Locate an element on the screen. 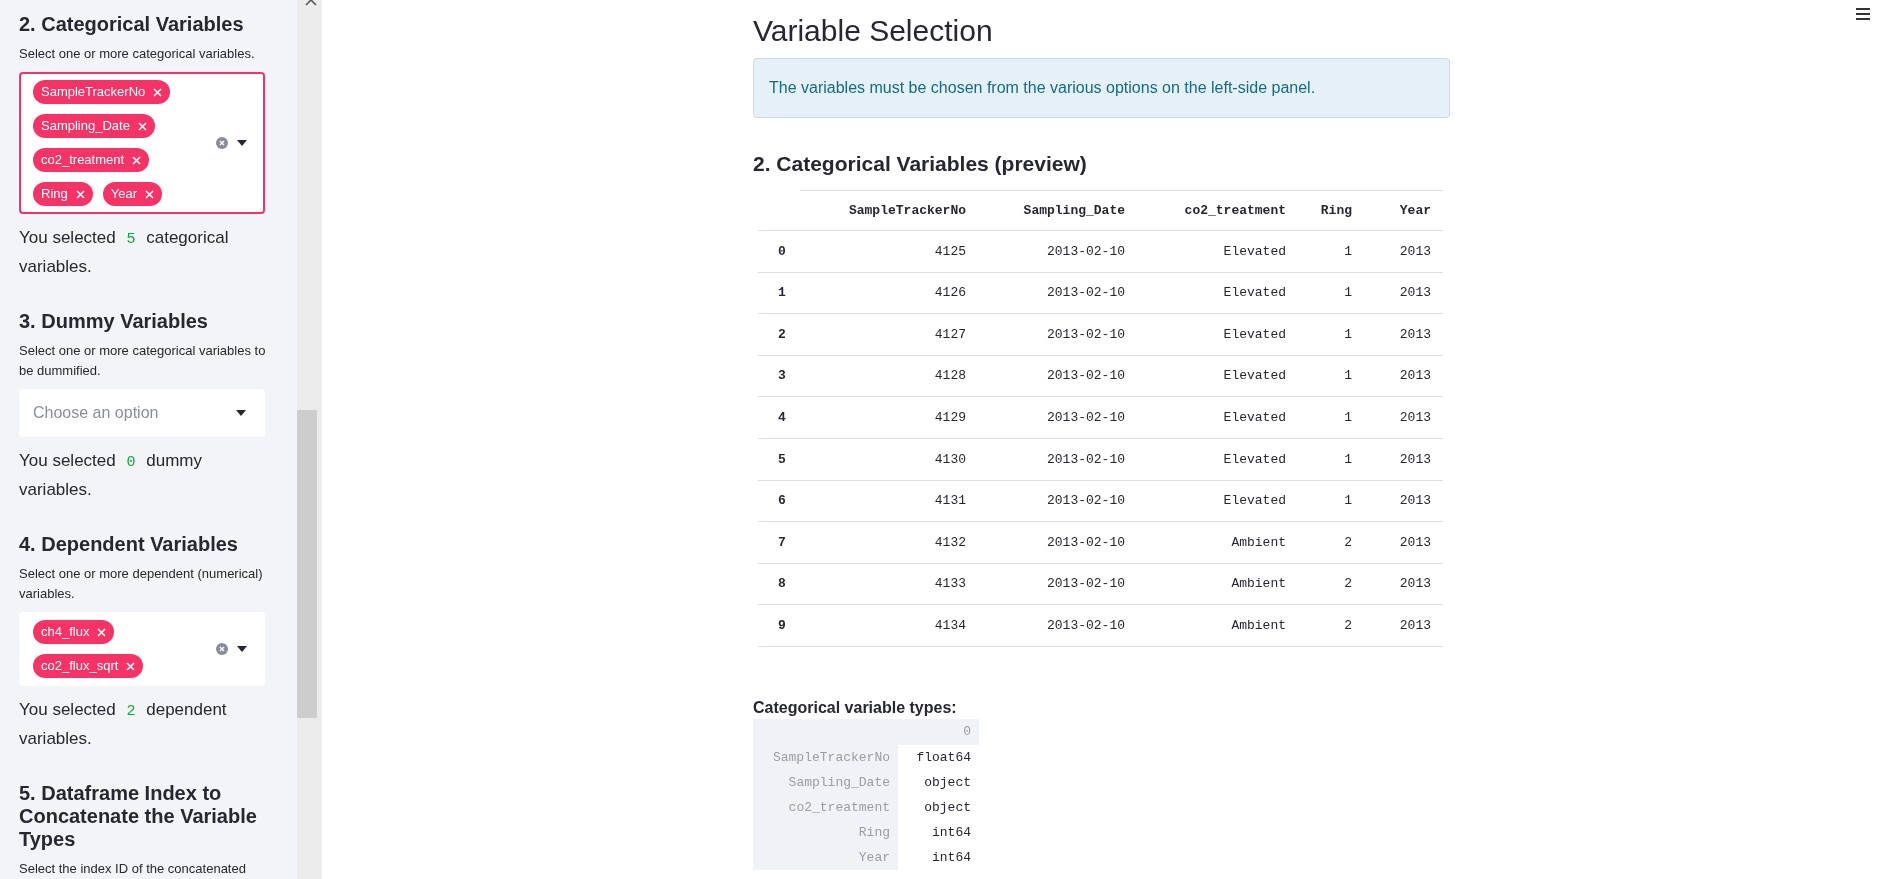 The width and height of the screenshot is (1883, 879). select-field: Choose an option is located at coordinates (142, 413).